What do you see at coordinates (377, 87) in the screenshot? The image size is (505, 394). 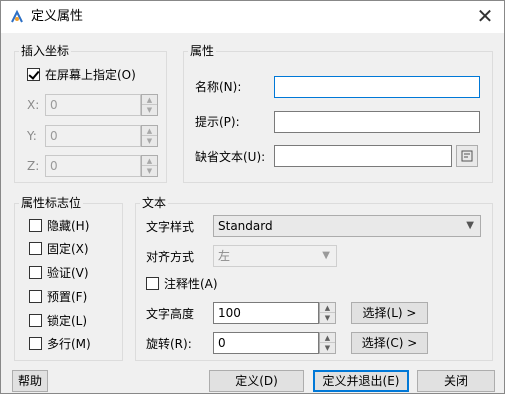 I see `name-input` at bounding box center [377, 87].